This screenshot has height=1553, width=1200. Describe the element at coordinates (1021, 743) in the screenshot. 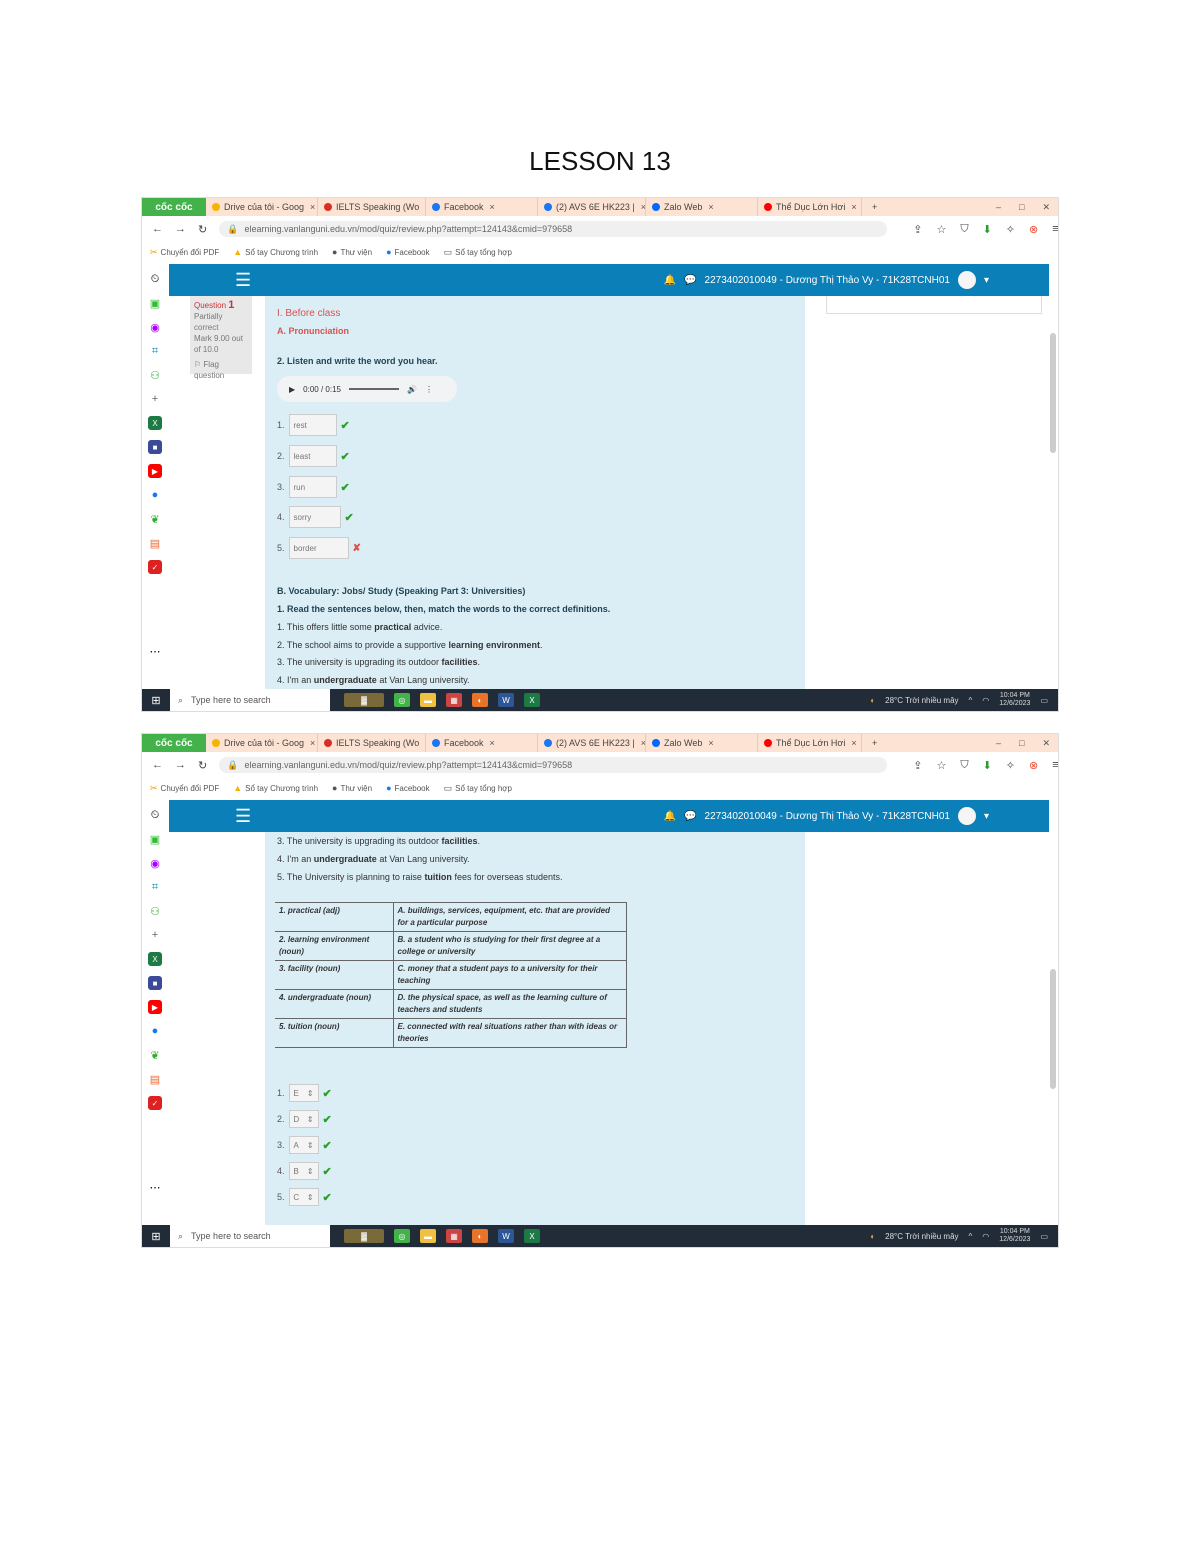

I see `maximize-icon: □` at that location.